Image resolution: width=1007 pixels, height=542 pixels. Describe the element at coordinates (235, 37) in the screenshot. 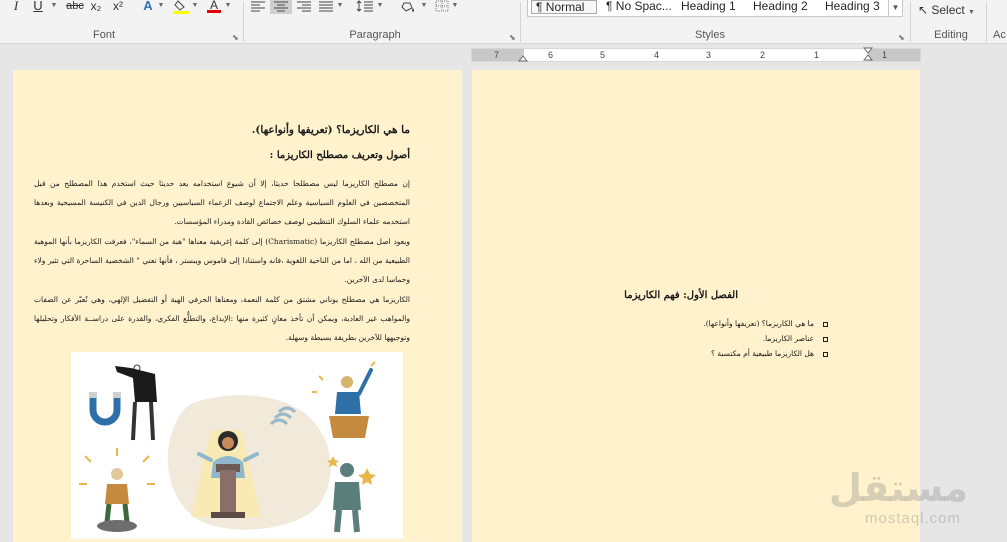

I see `font-dialog-launcher-icon: ⬊` at that location.